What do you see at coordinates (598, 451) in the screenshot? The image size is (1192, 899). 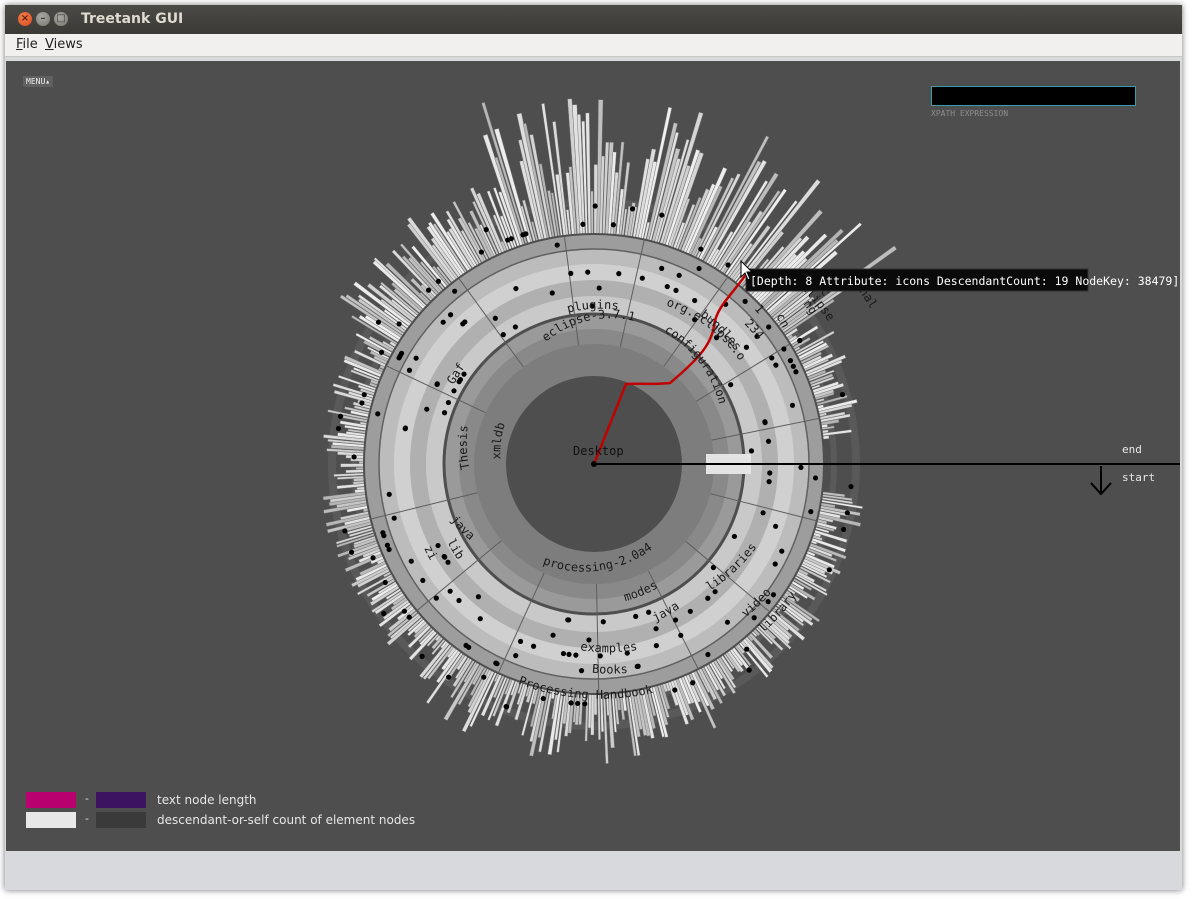 I see `root-label: Desktop` at bounding box center [598, 451].